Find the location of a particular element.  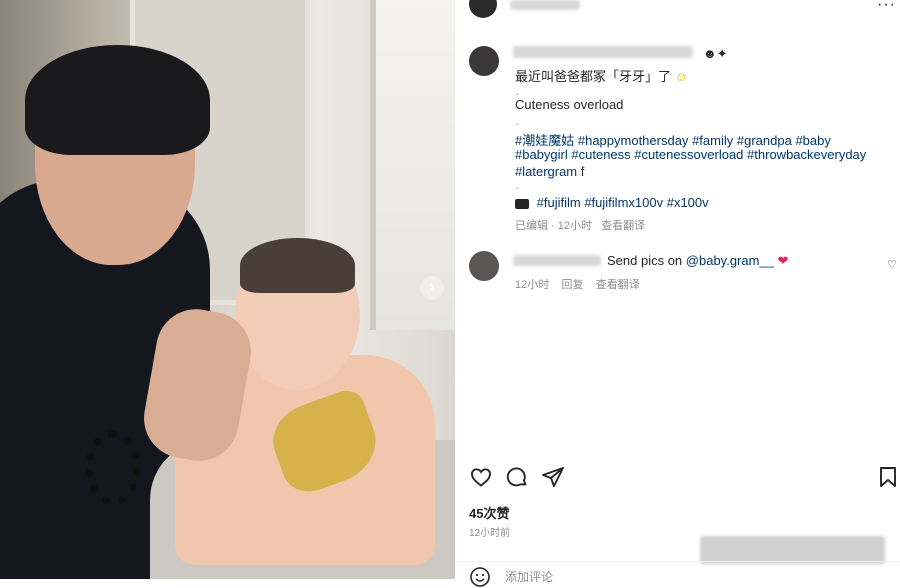

divider is located at coordinates (677, 561).